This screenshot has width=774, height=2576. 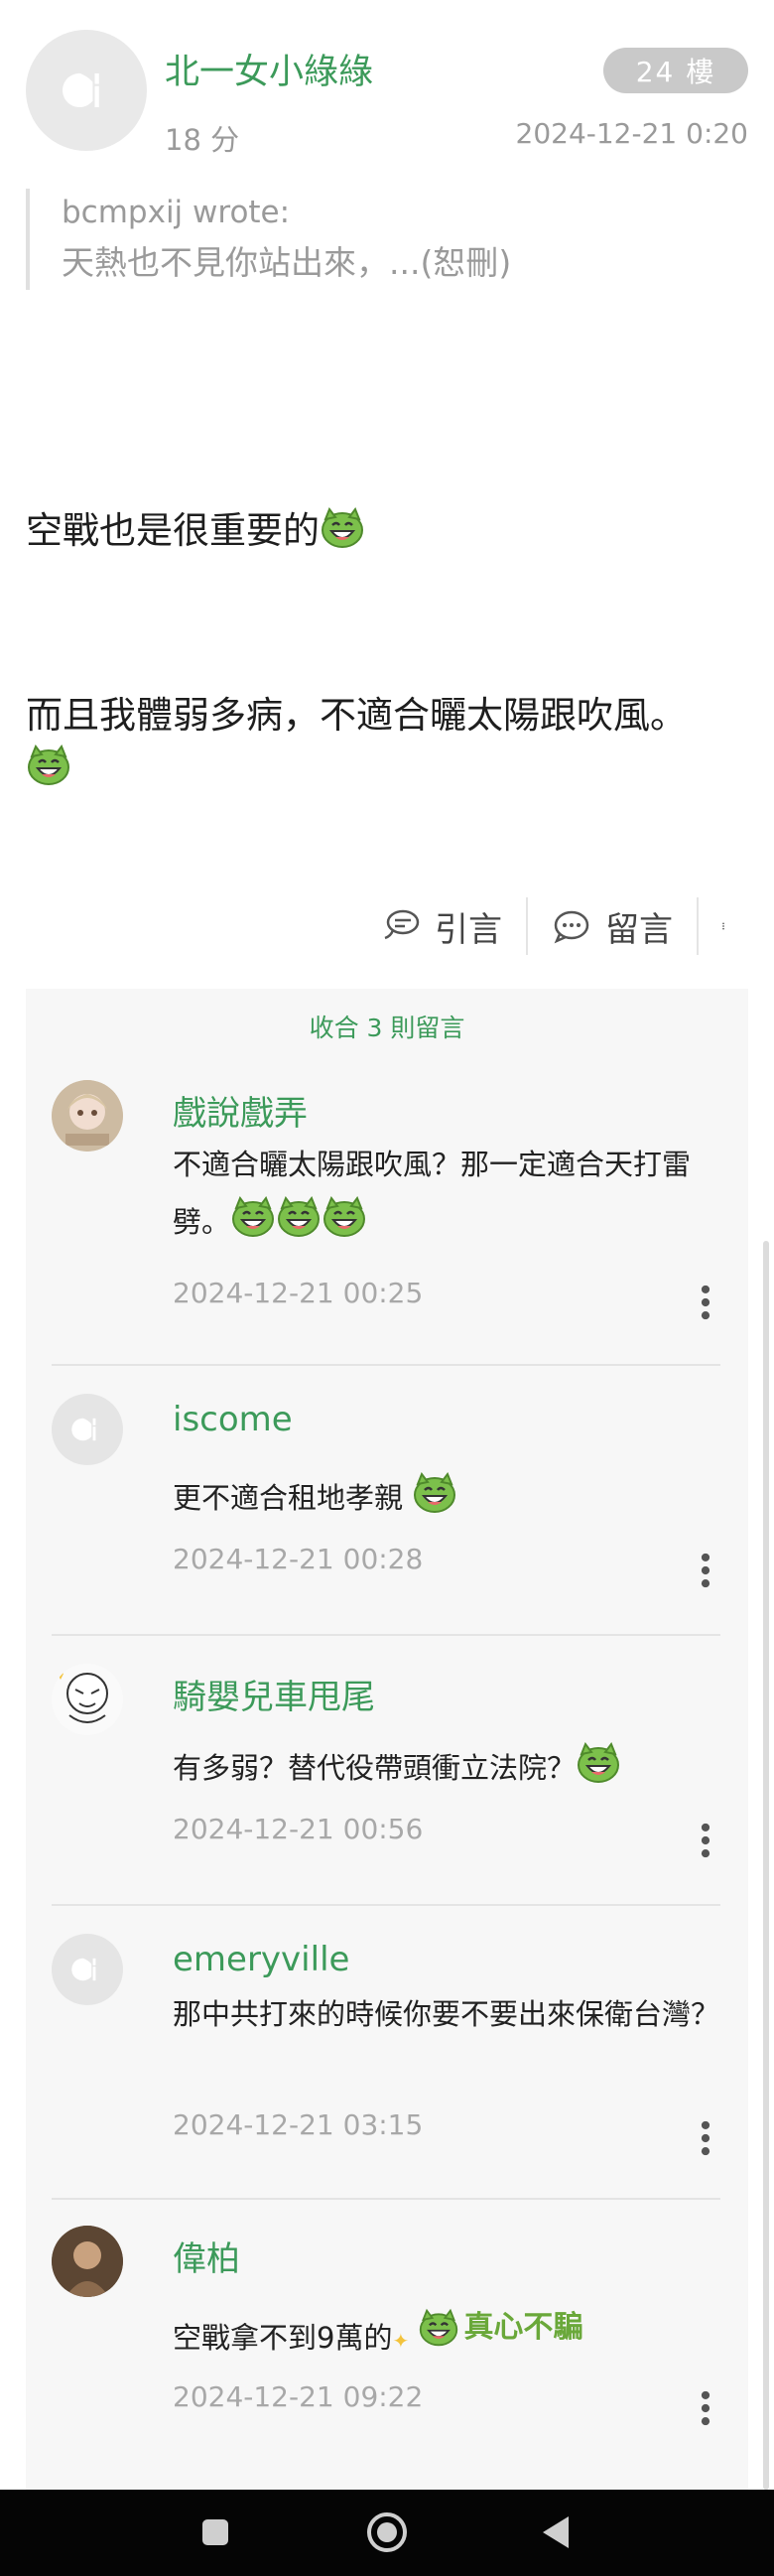 What do you see at coordinates (298, 2396) in the screenshot?
I see `comment-date: 2024-12-21 09:22` at bounding box center [298, 2396].